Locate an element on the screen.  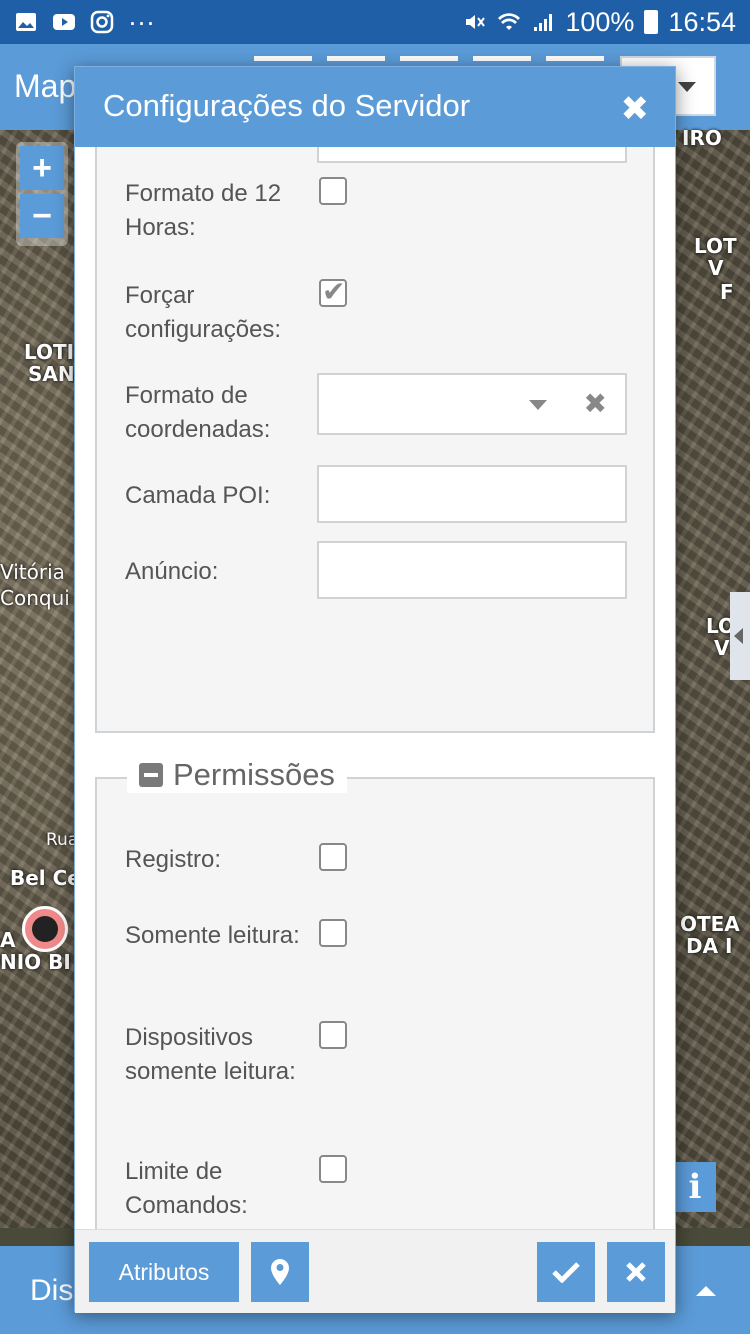
zoom-control: + − is located at coordinates (42, 194).